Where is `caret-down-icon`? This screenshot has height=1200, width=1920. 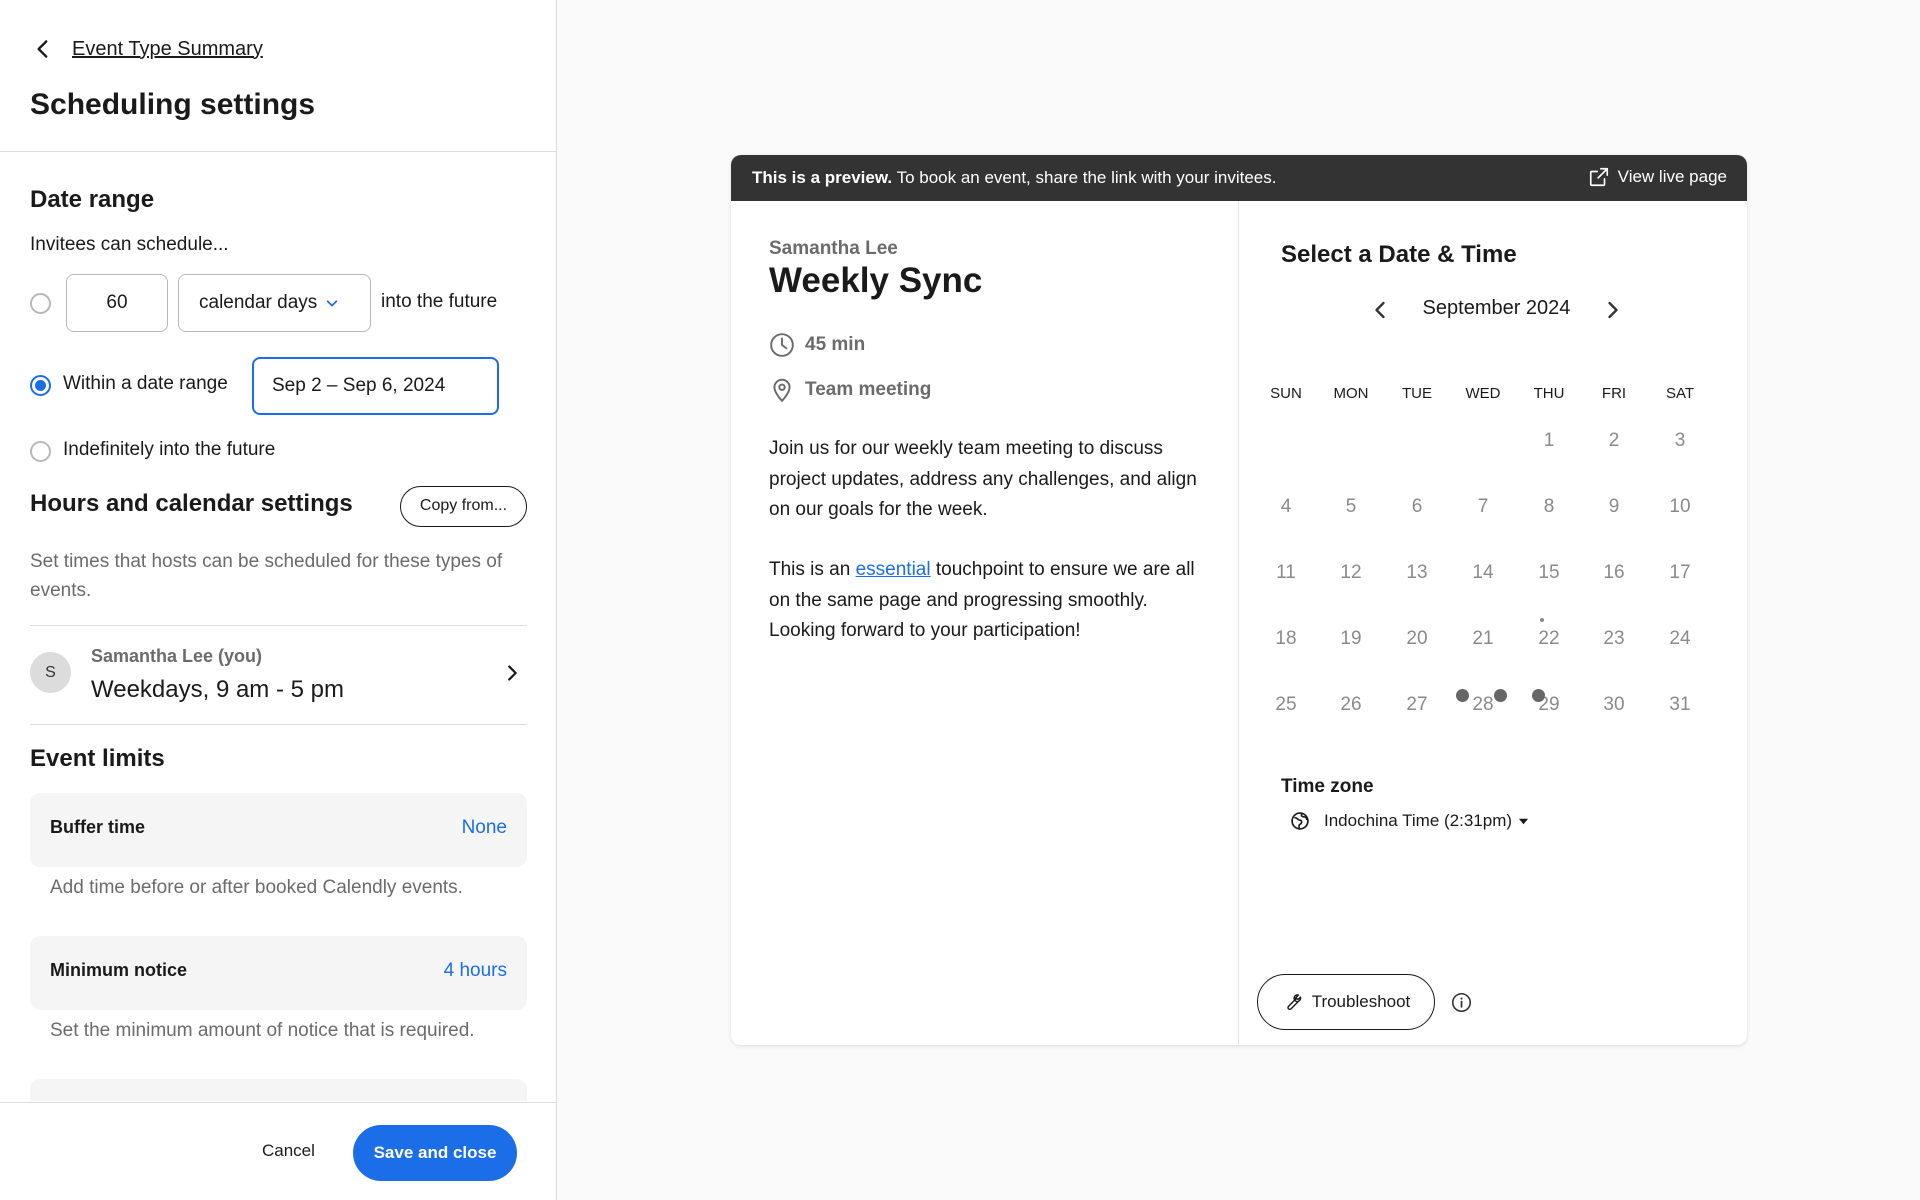 caret-down-icon is located at coordinates (1523, 821).